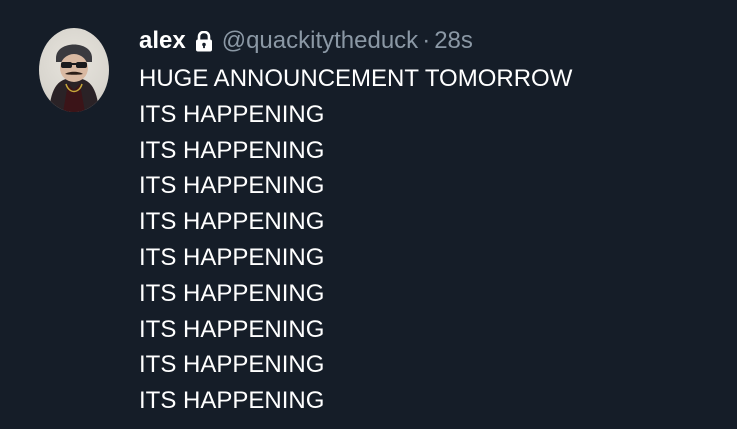 This screenshot has width=737, height=429. I want to click on user-handle: @quackitytheduck, so click(320, 41).